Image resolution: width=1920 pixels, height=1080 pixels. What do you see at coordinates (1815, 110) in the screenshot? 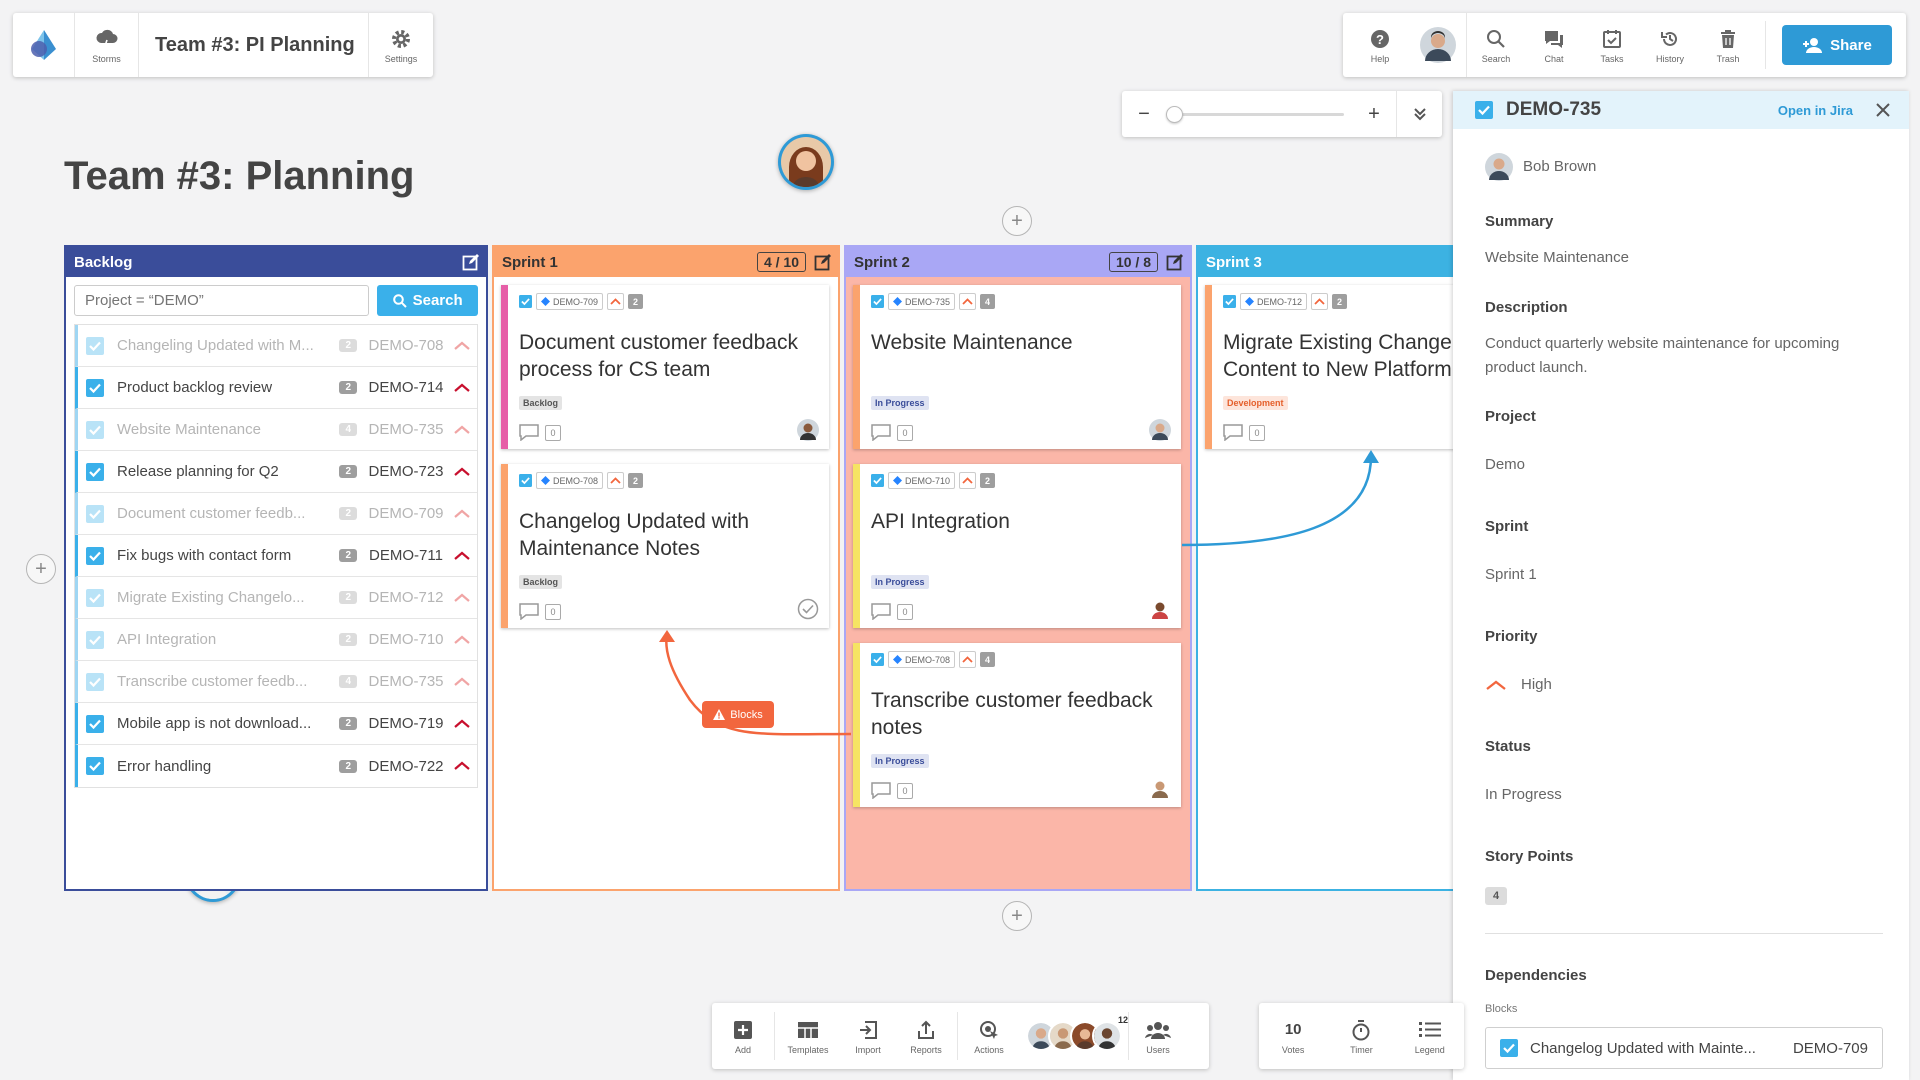
I see `open-in-jira-link: Open in Jira` at bounding box center [1815, 110].